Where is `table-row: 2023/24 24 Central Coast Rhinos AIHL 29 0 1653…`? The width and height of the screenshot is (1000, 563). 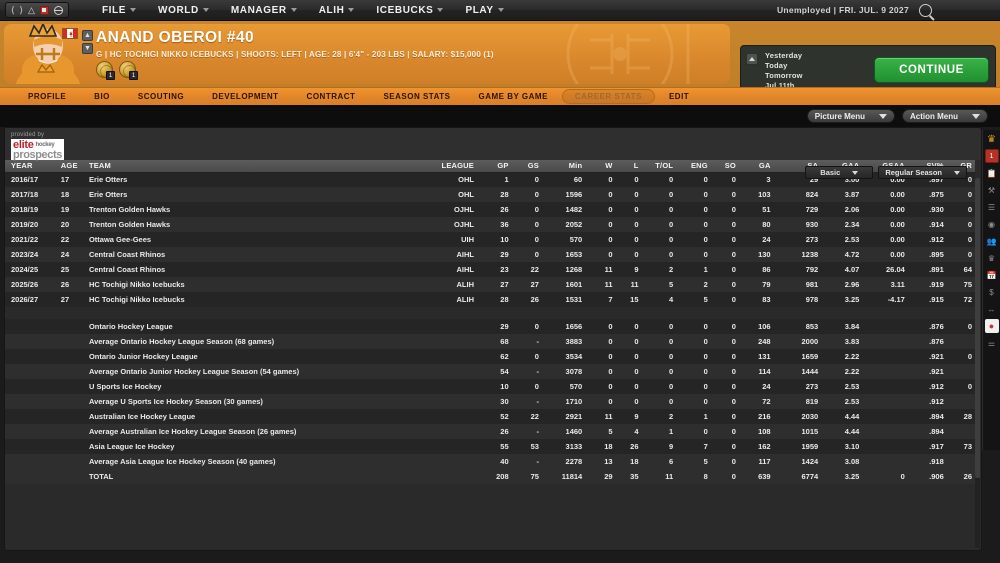
table-row: 2023/24 24 Central Coast Rhinos AIHL 29 0 1653… is located at coordinates (490, 254).